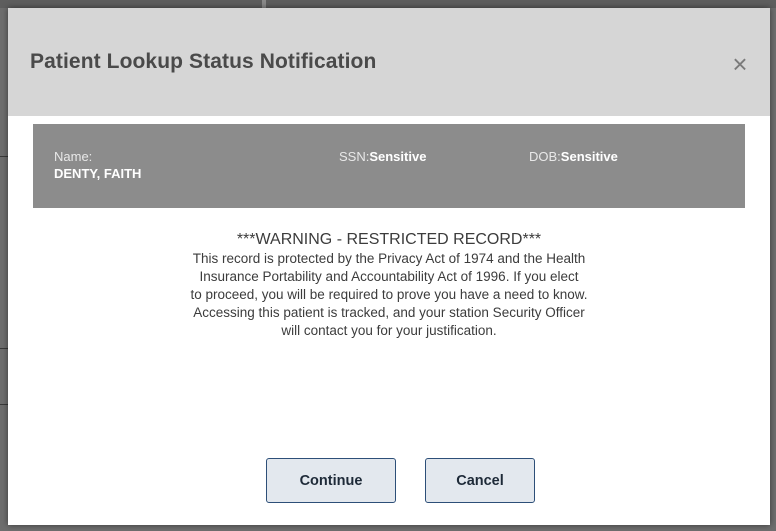  I want to click on dob-value: Sensitive, so click(589, 156).